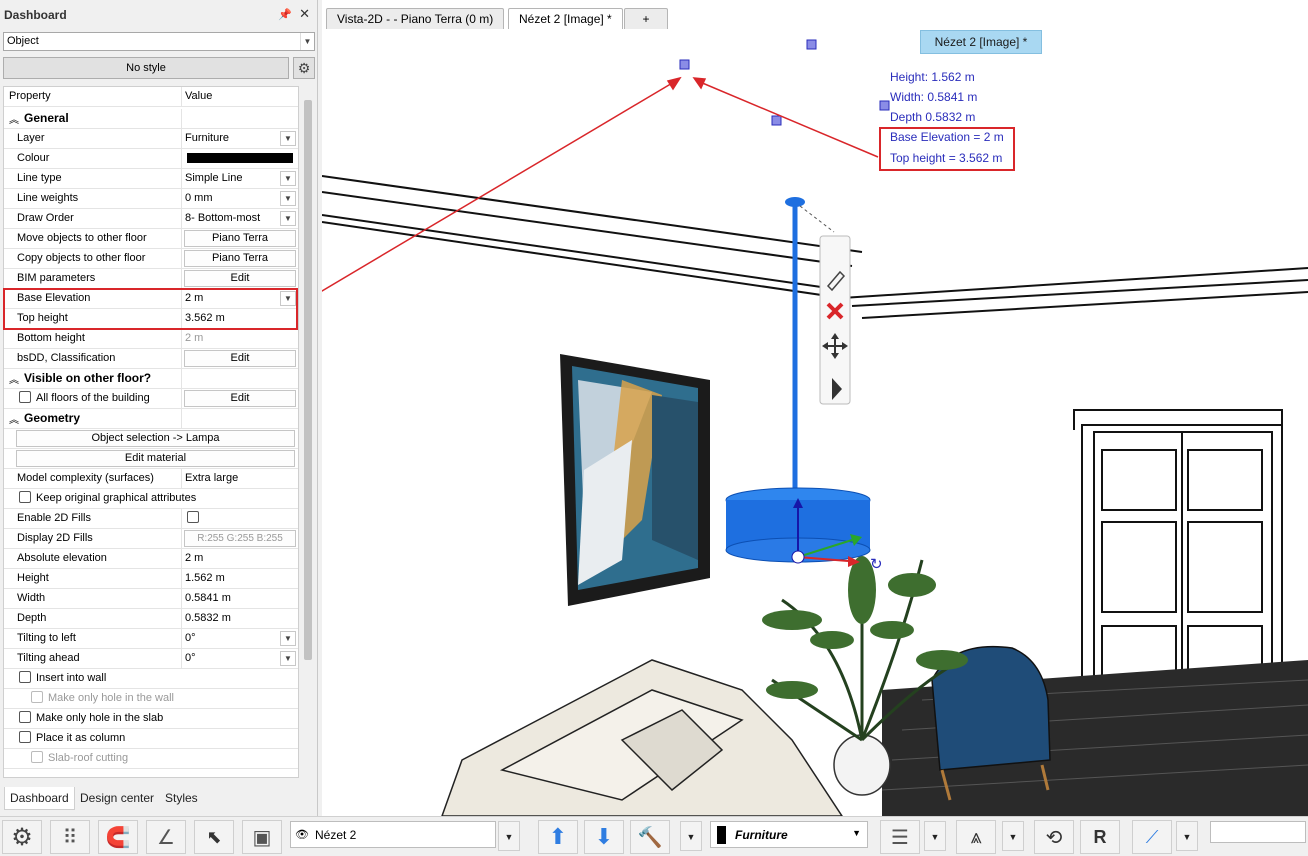 Image resolution: width=1308 pixels, height=856 pixels. I want to click on colour-picker, so click(240, 158).